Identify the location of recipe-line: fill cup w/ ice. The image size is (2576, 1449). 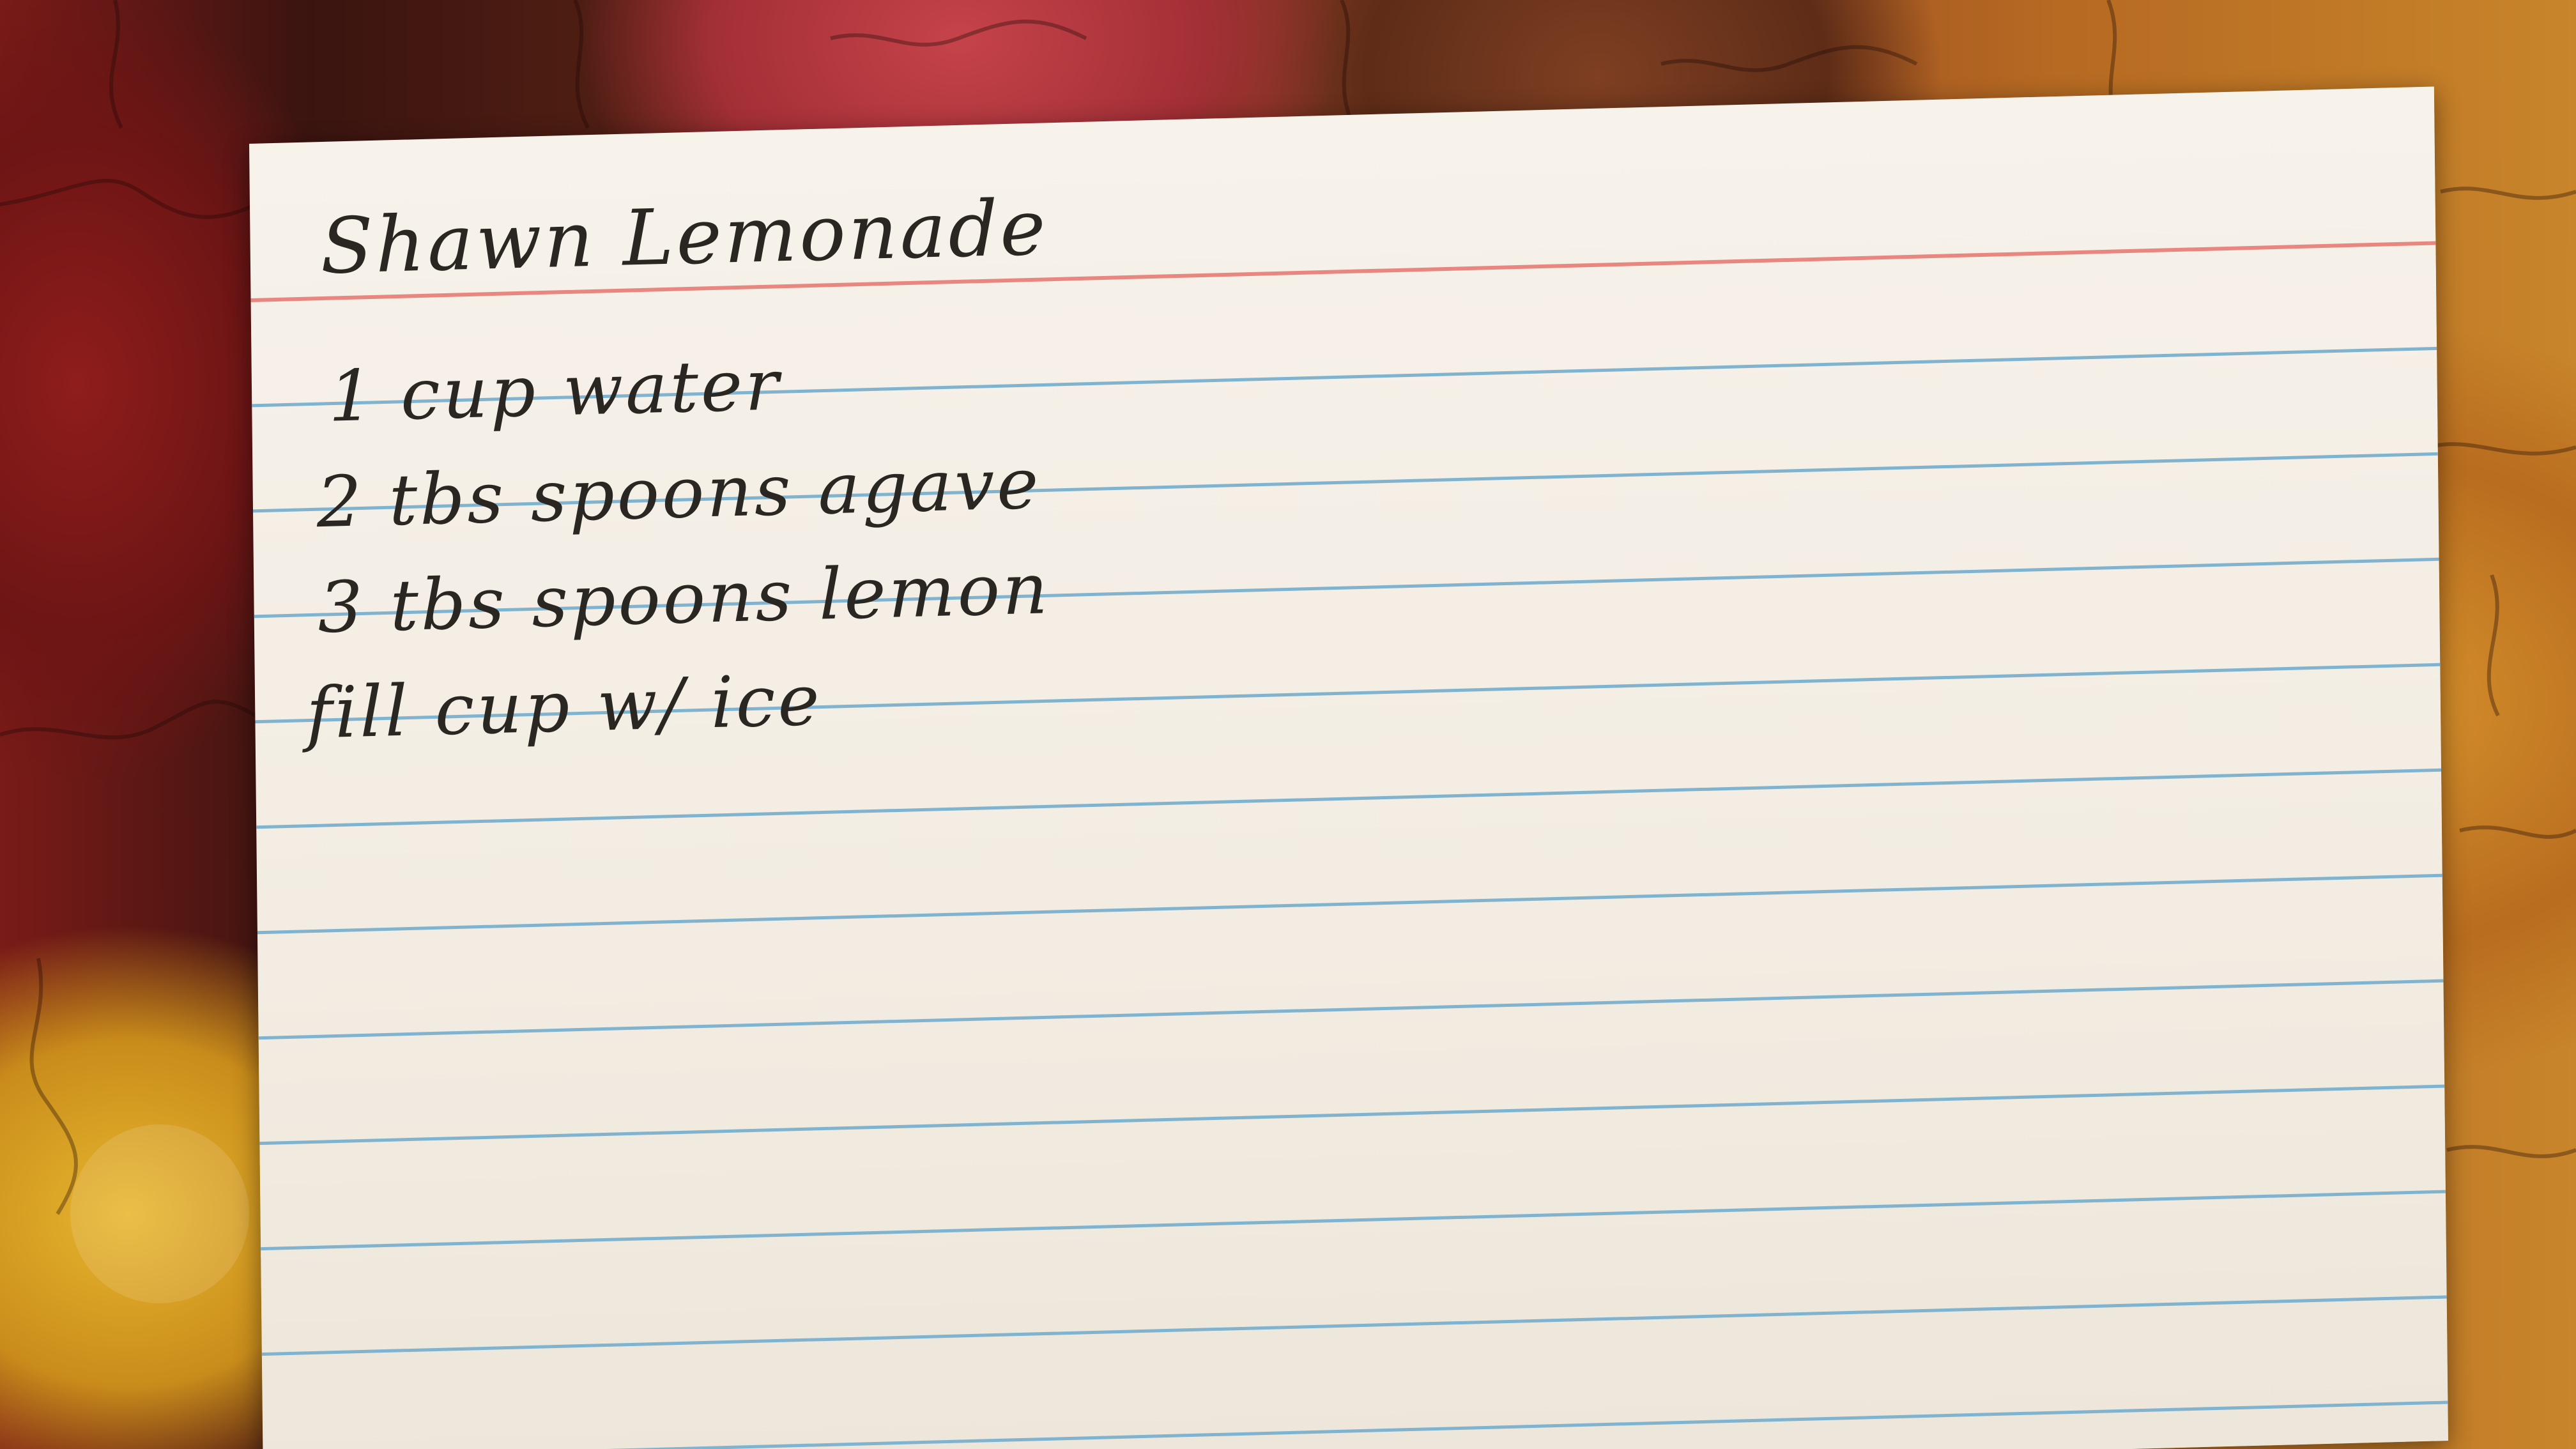
(564, 707).